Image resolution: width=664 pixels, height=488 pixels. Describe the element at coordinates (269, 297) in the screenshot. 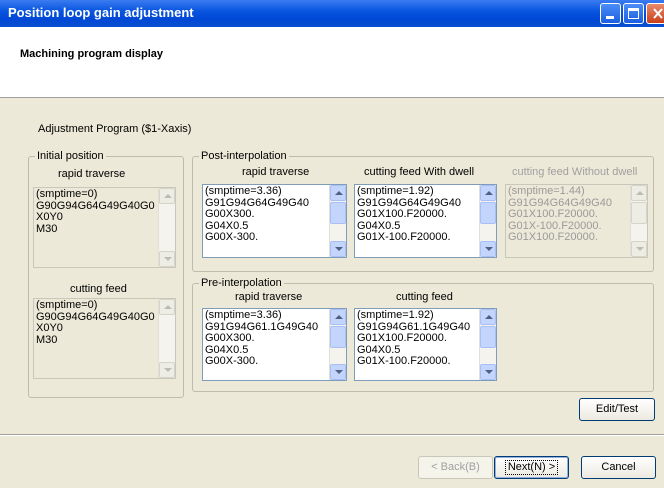

I see `pre-rapid-label: rapid traverse` at that location.